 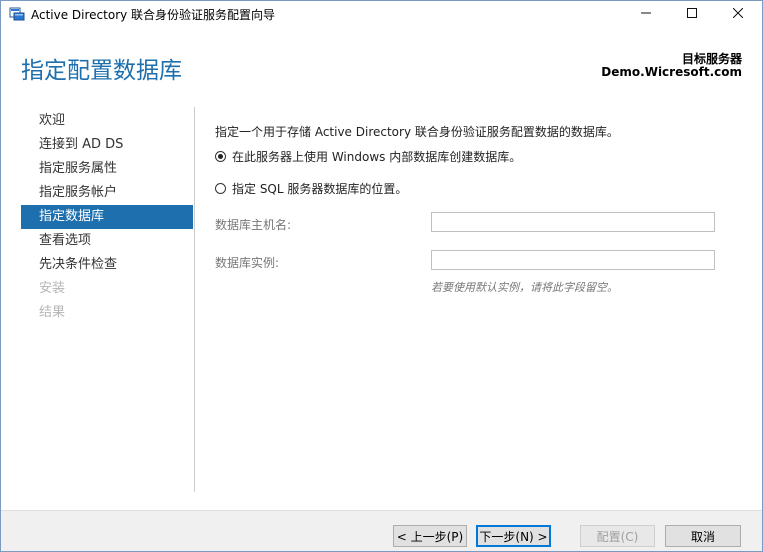 What do you see at coordinates (107, 193) in the screenshot?
I see `nav-item-service-account: 指定服务帐户` at bounding box center [107, 193].